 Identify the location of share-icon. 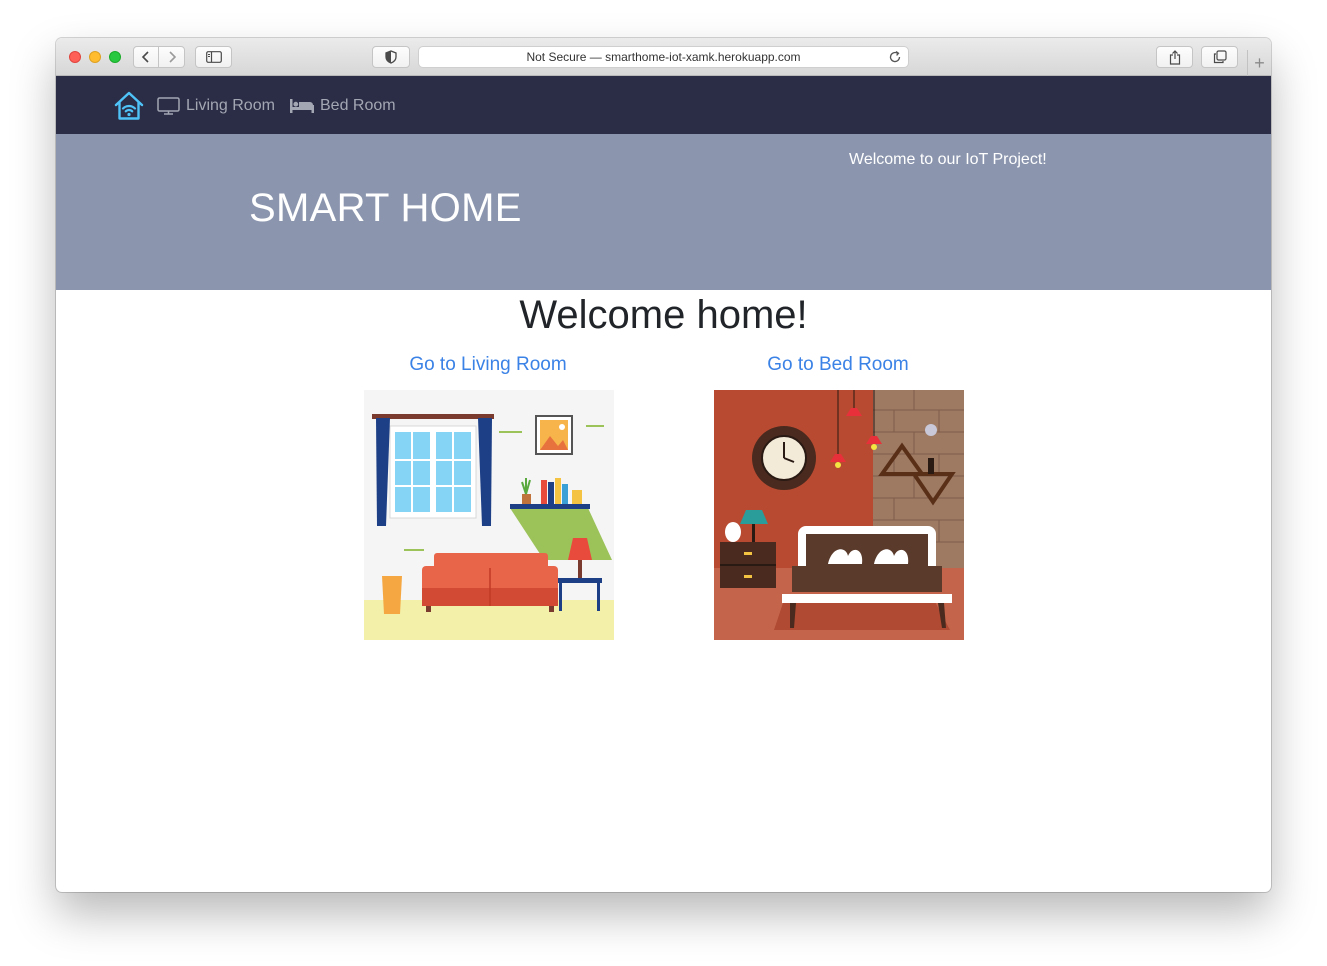
(1174, 57).